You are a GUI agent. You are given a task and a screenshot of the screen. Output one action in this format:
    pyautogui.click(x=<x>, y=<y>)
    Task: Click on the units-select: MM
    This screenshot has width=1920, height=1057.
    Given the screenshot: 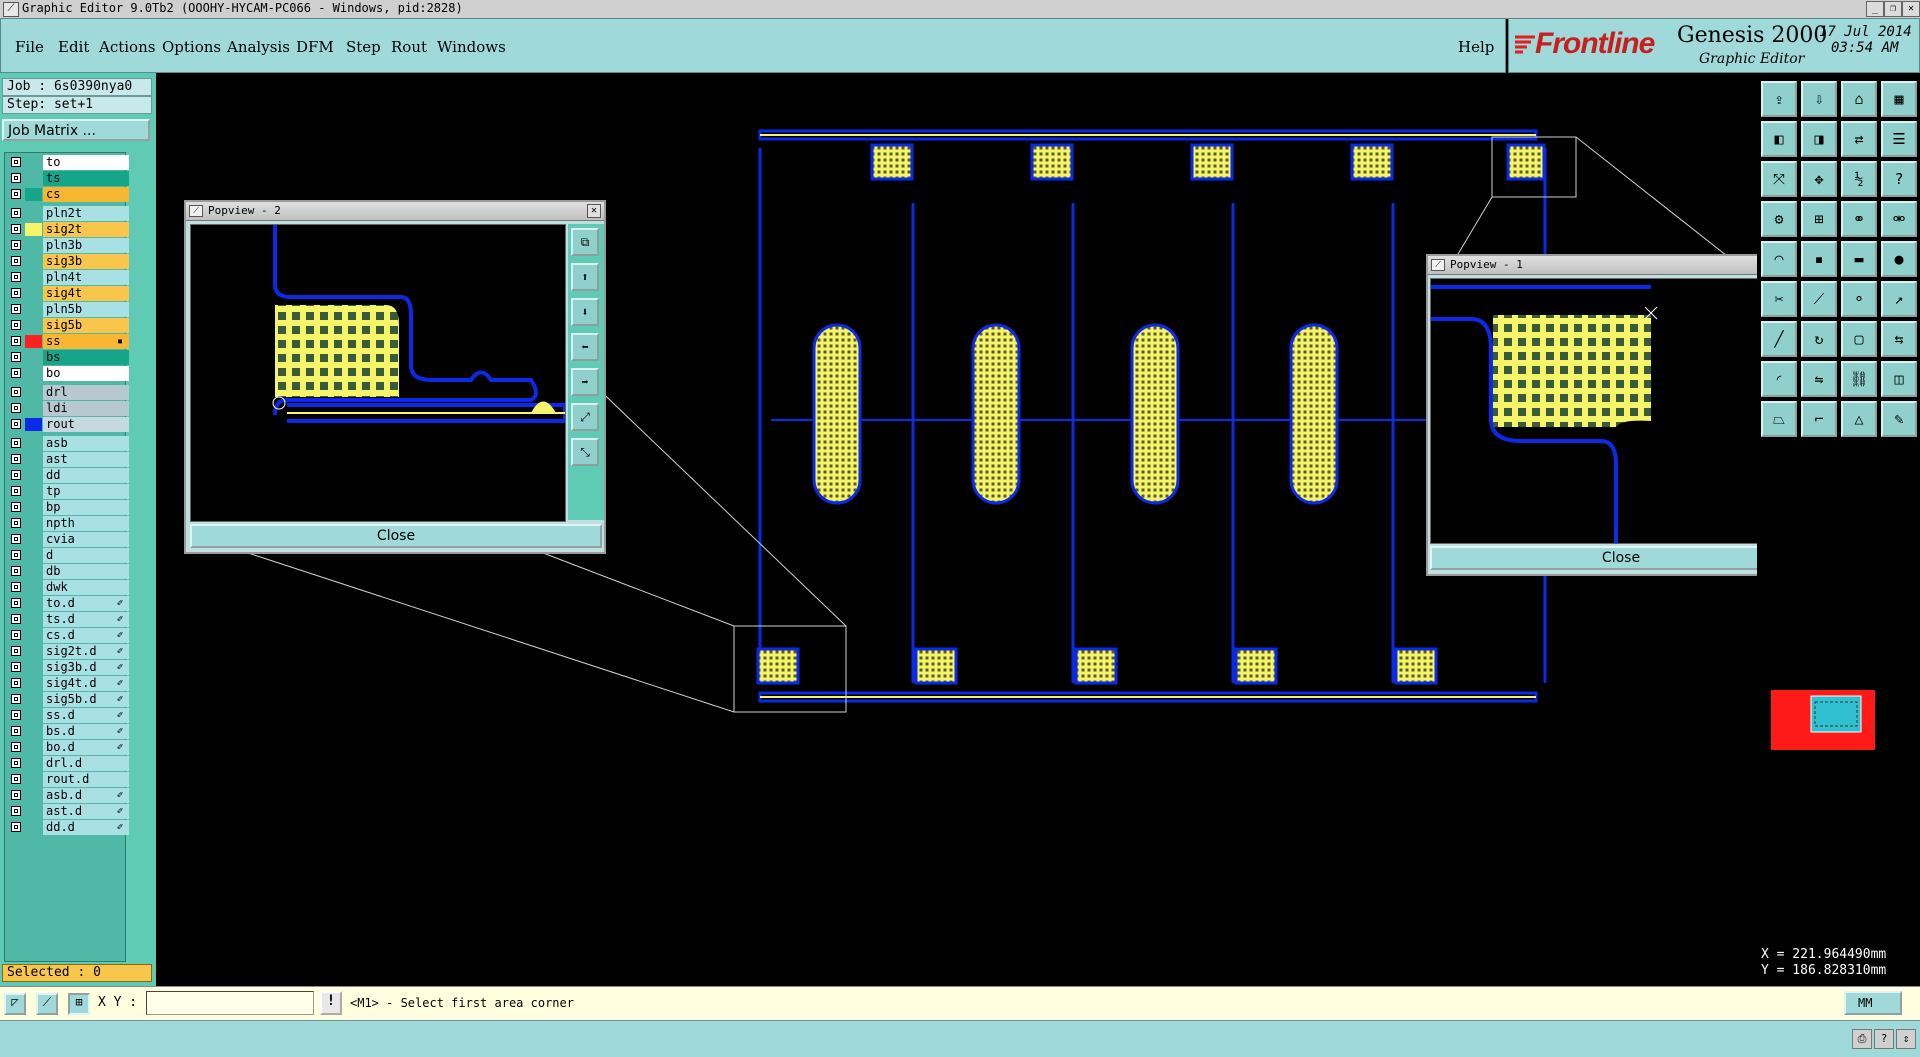 What is the action you would take?
    pyautogui.click(x=1873, y=1003)
    